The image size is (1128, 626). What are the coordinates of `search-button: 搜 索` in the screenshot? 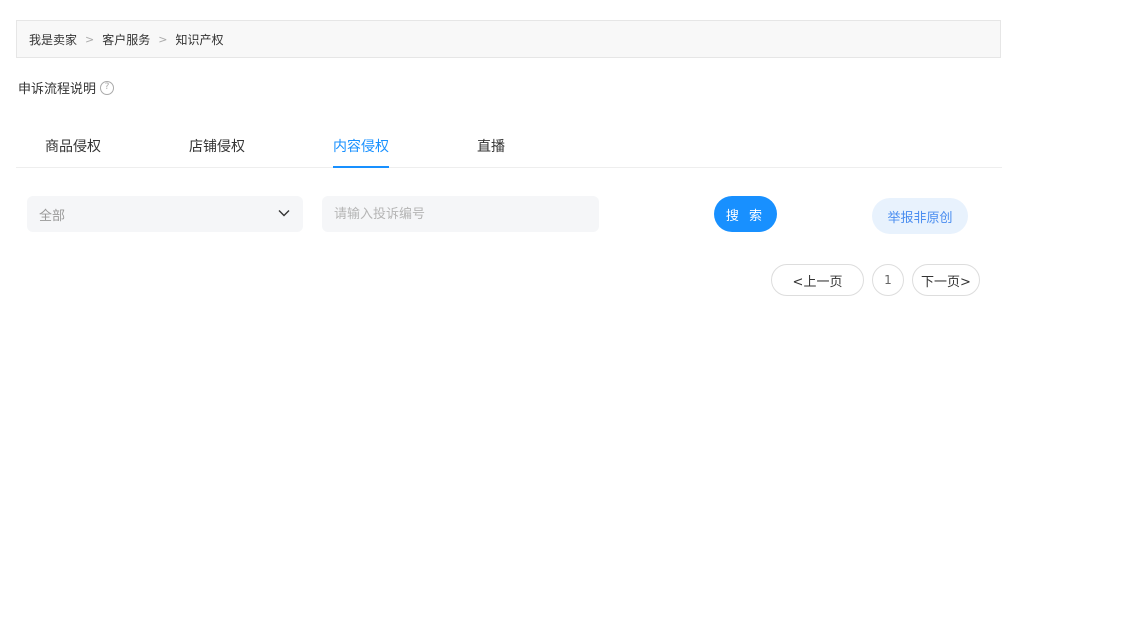 It's located at (745, 214).